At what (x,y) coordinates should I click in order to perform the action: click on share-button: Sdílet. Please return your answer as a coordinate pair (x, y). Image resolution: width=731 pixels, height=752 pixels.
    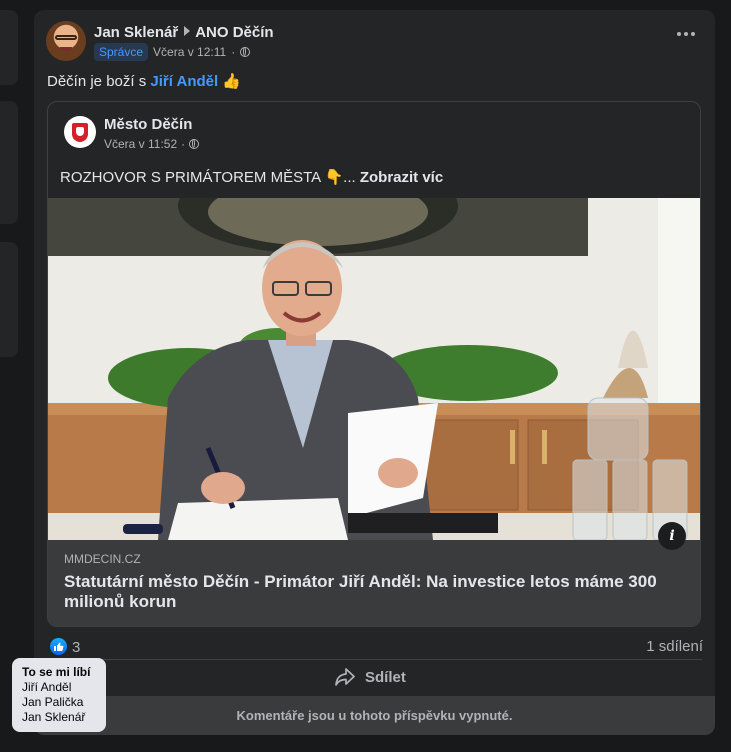
    Looking at the image, I should click on (370, 677).